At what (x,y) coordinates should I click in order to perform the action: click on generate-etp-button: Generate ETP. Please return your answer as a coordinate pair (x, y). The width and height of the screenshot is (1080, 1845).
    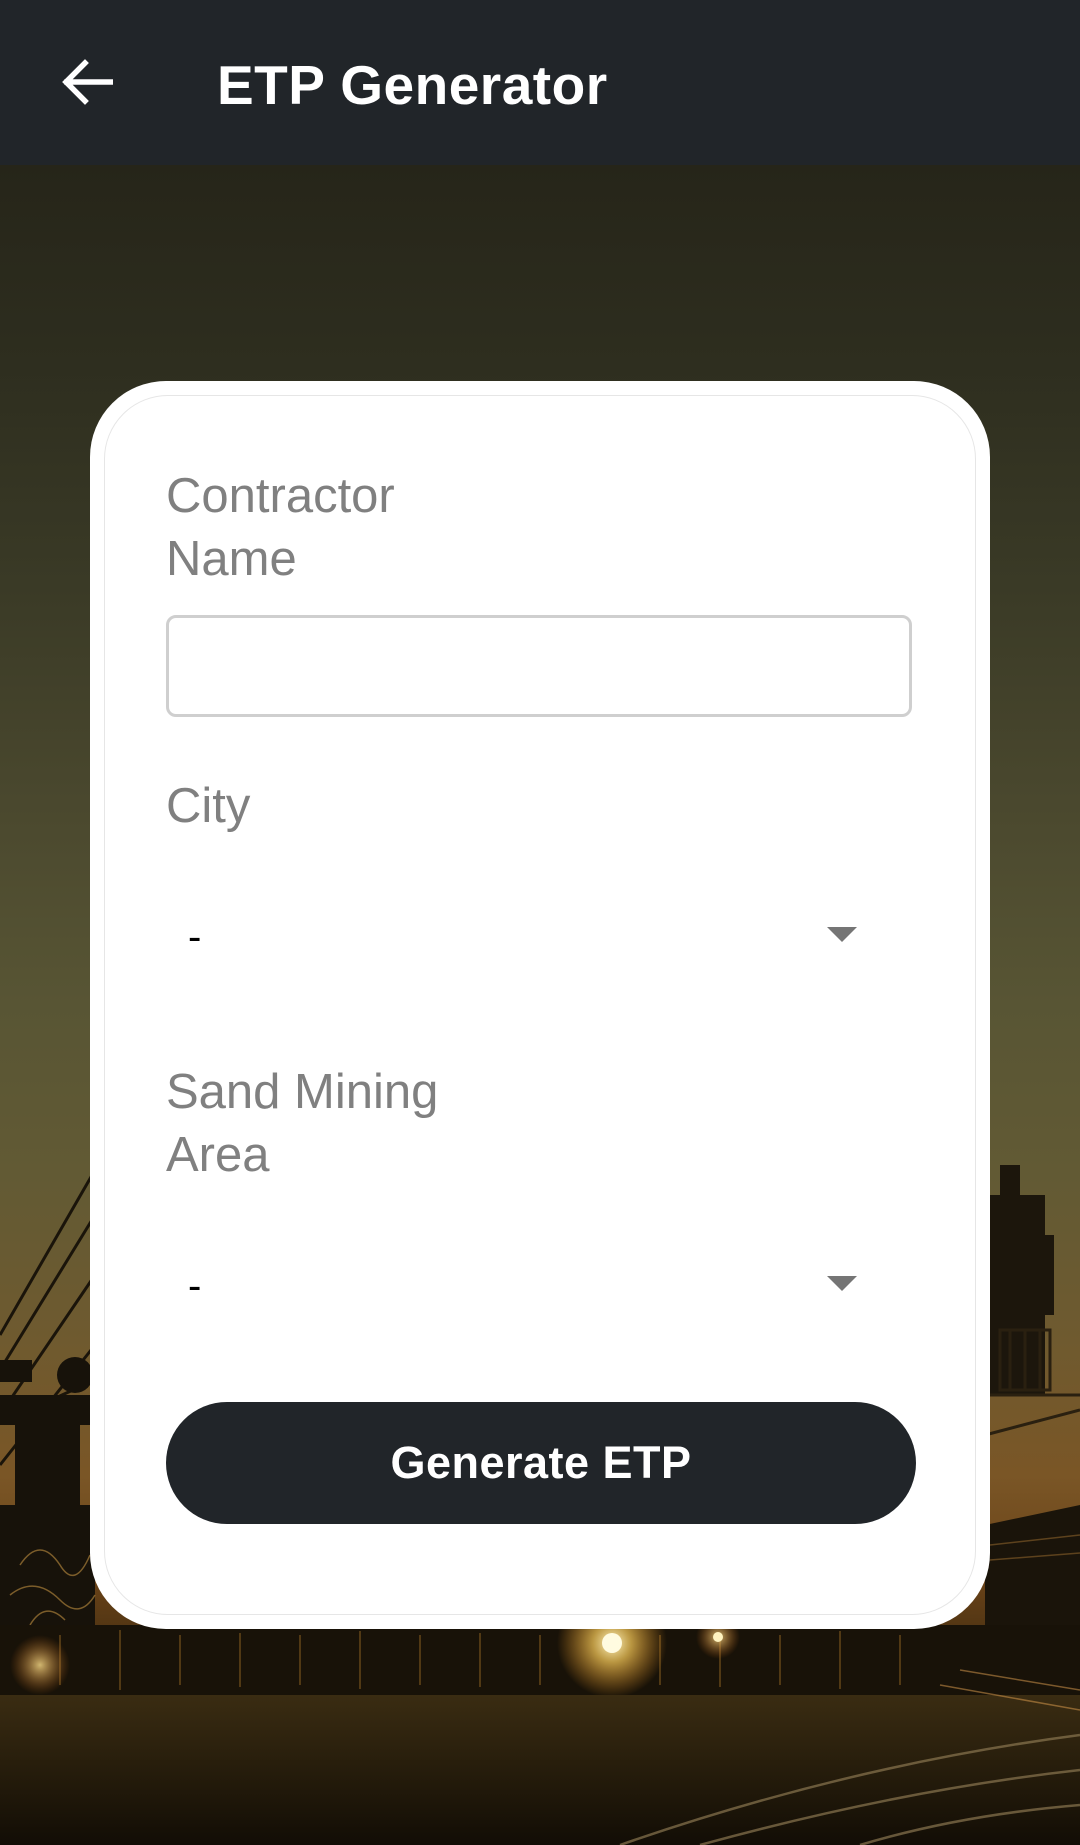
    Looking at the image, I should click on (541, 1463).